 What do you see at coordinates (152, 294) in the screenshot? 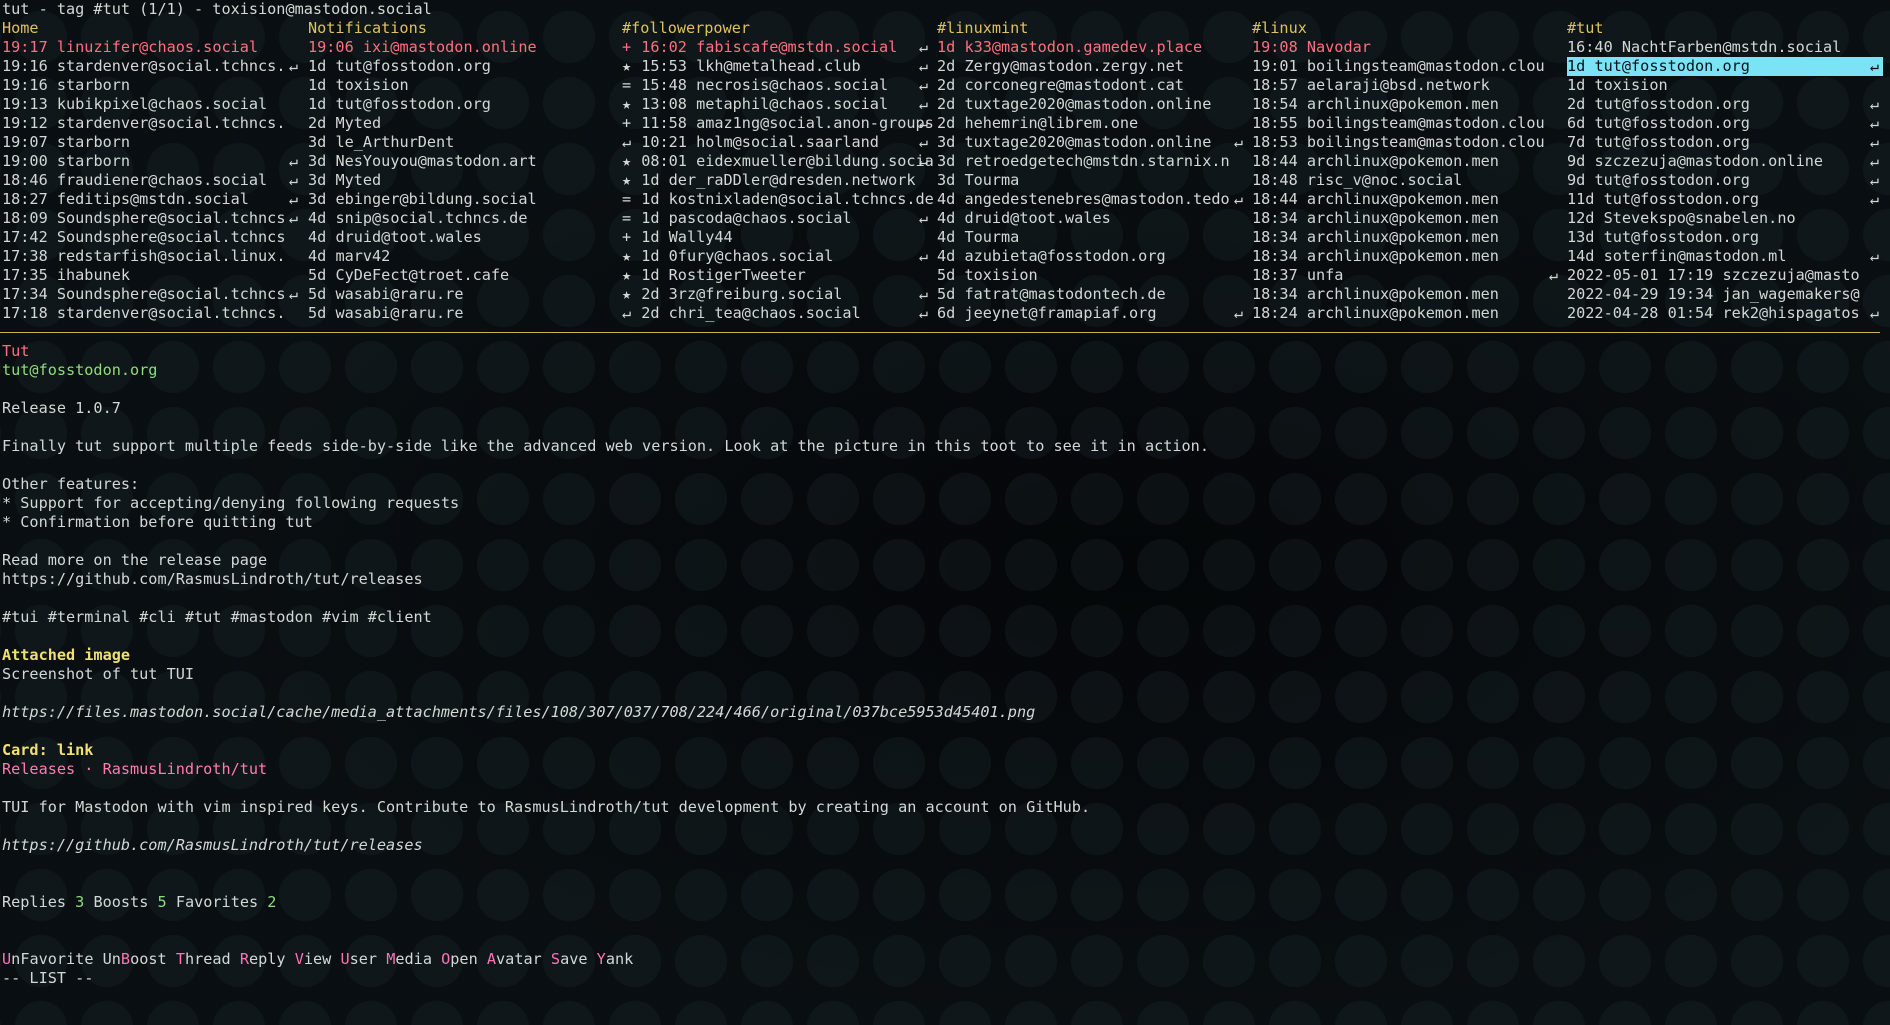
I see `feed-item: 17:34 Soundsphere@social.tchncs ↵` at bounding box center [152, 294].